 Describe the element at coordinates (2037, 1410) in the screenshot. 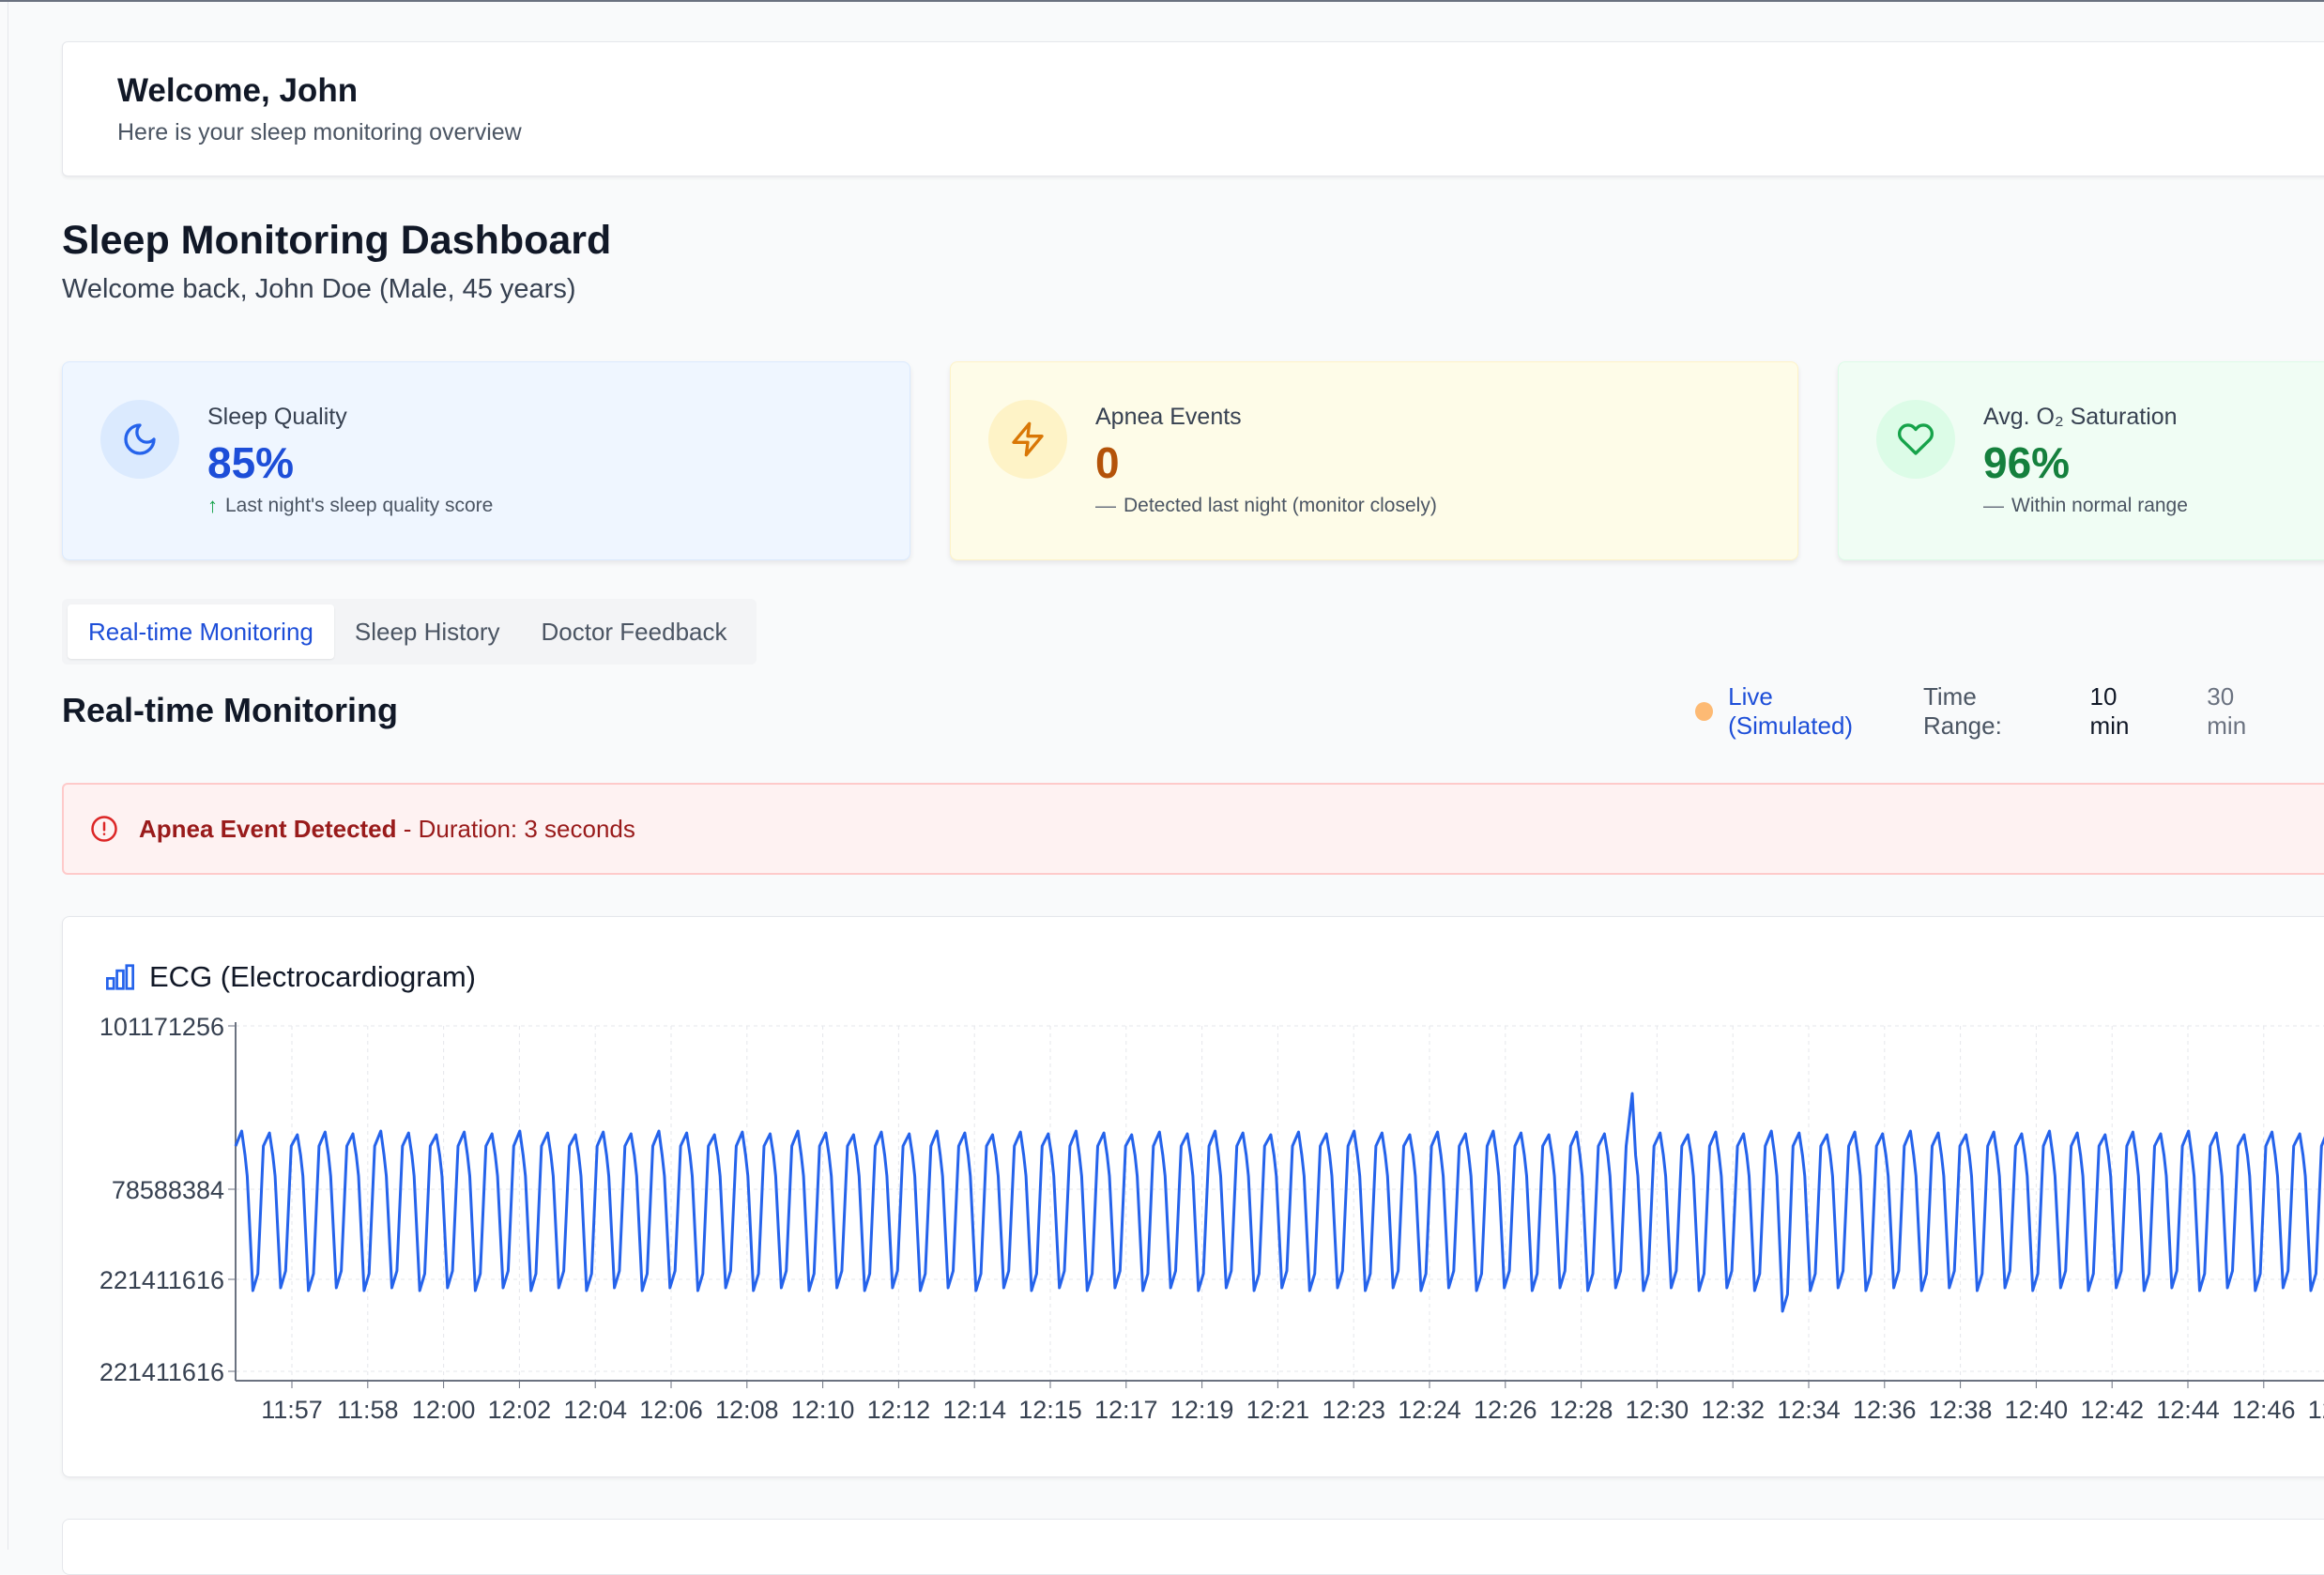

I see `x-tick-label: 12:40` at that location.